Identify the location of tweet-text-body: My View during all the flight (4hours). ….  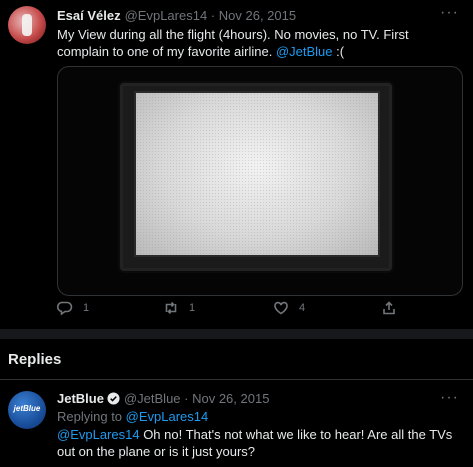
(233, 43).